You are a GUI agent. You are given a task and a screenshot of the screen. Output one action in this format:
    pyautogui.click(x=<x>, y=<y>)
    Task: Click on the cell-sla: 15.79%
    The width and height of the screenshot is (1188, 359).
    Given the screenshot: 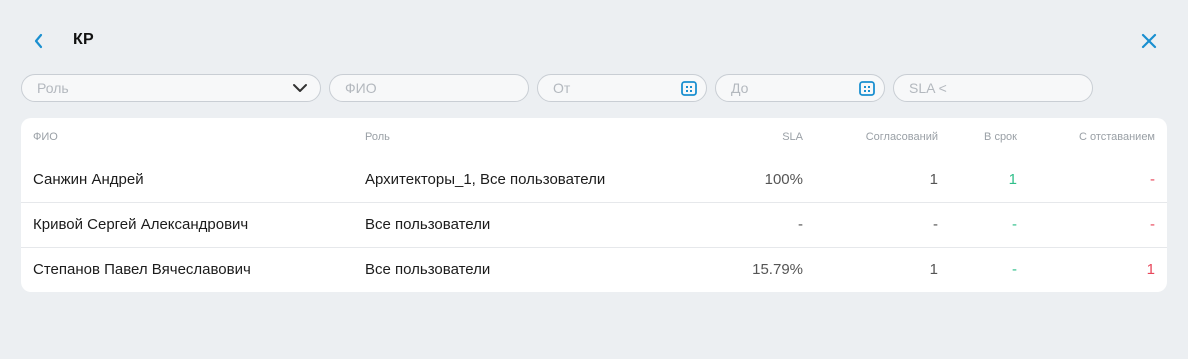 What is the action you would take?
    pyautogui.click(x=777, y=269)
    